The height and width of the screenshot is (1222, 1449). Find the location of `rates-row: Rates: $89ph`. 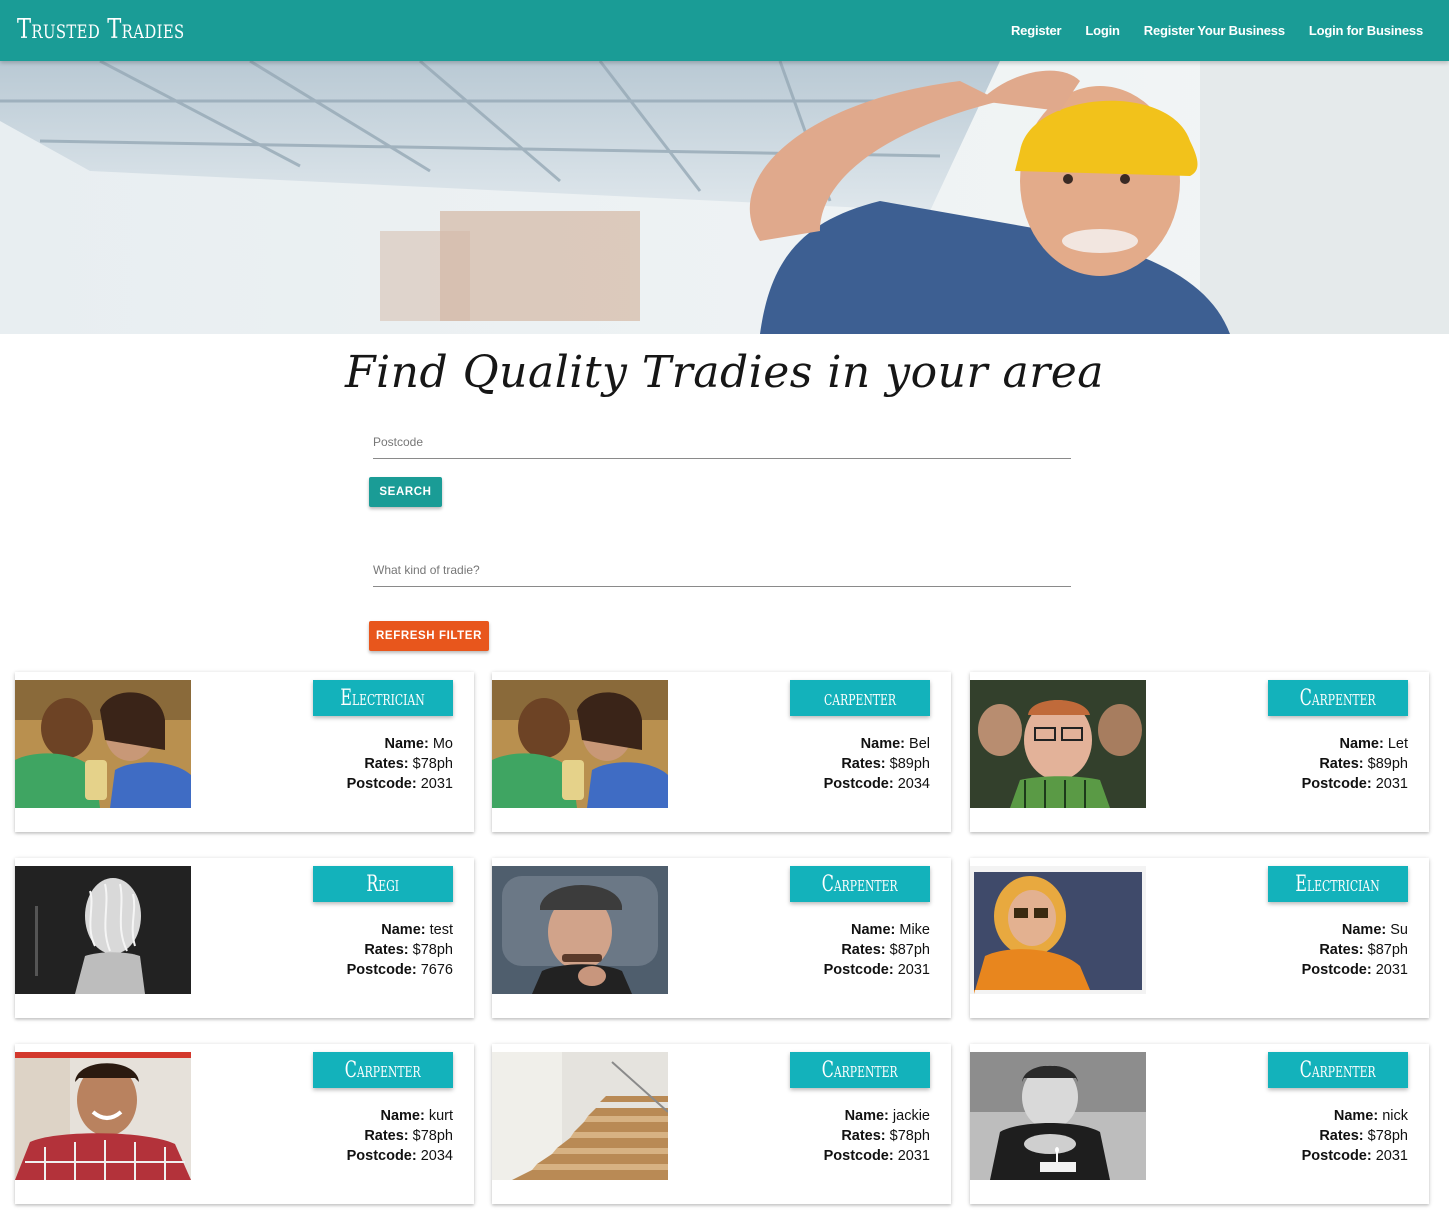

rates-row: Rates: $89ph is located at coordinates (1355, 764).